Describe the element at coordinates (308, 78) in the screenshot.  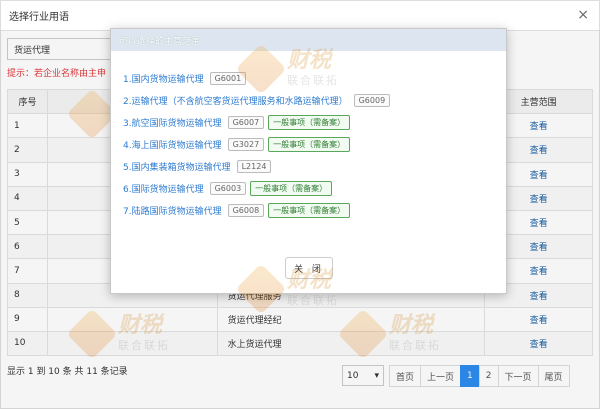
I see `scope-item: 1.国内货物运输代理 G6001` at that location.